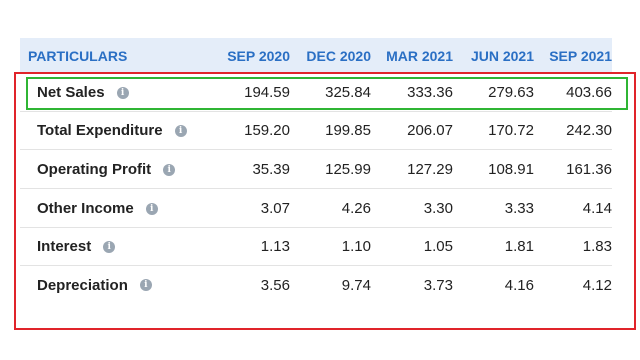  I want to click on header-period: DEC 2020, so click(338, 56).